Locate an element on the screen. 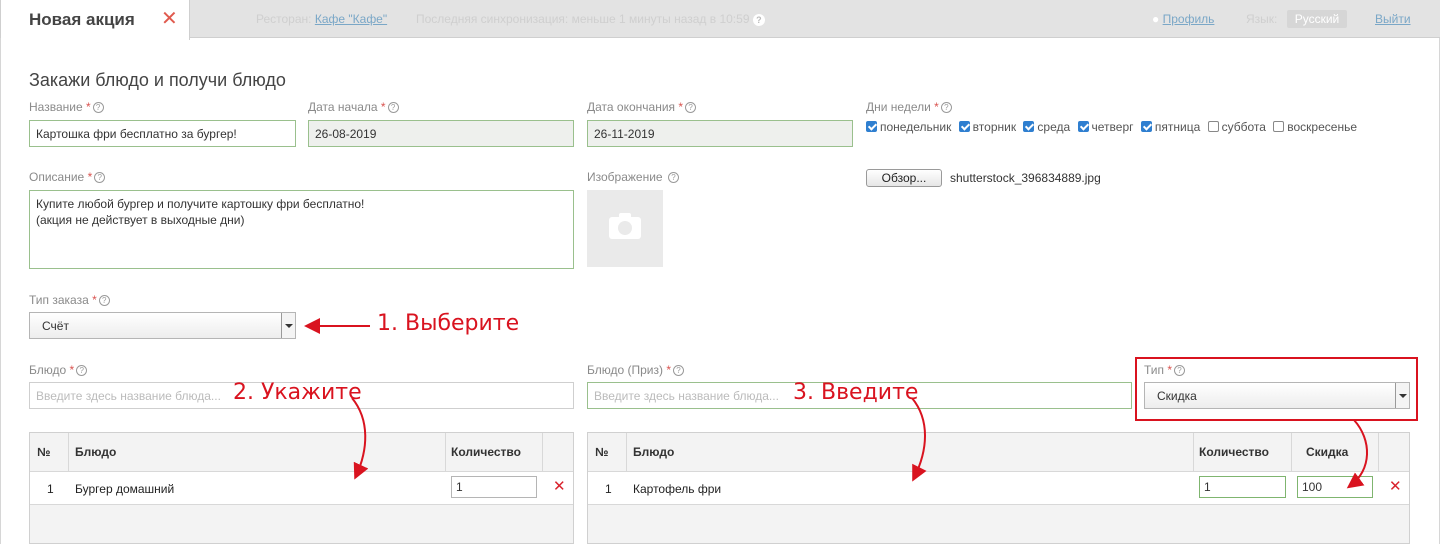 The width and height of the screenshot is (1440, 544). language-select: Русский is located at coordinates (1317, 19).